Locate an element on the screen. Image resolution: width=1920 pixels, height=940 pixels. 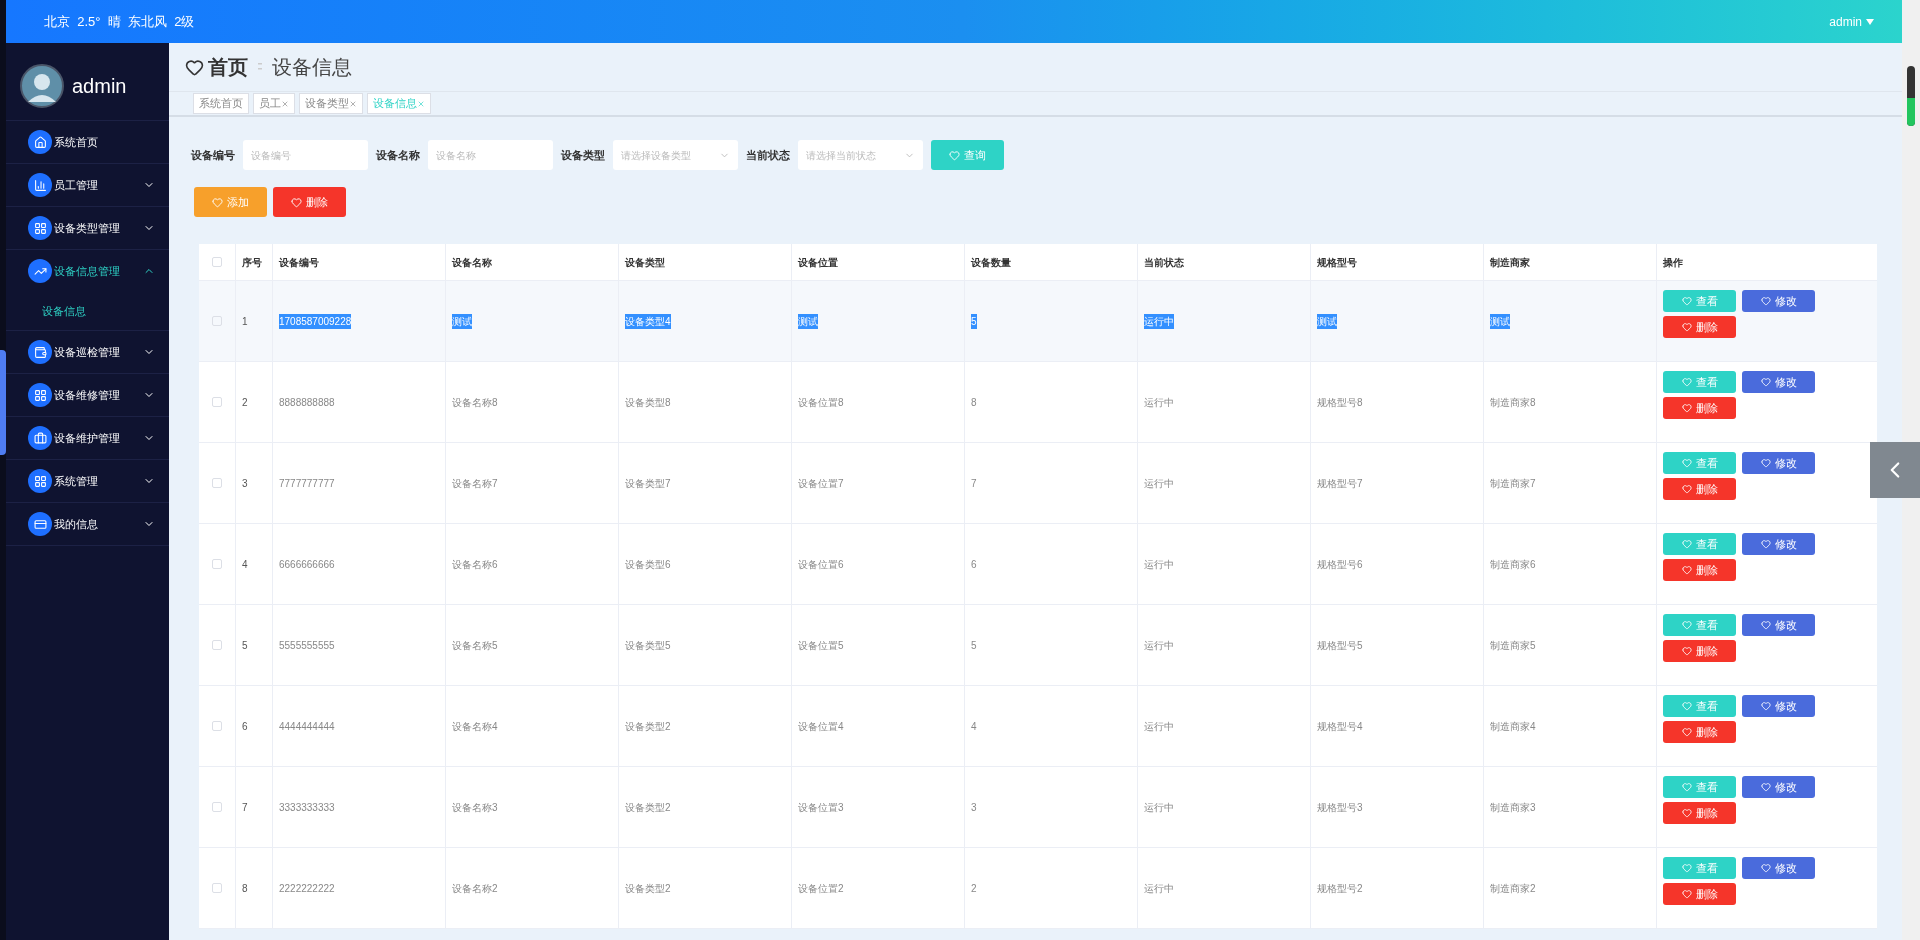
sidebar-item: 设备类型管理 is located at coordinates (87, 228).